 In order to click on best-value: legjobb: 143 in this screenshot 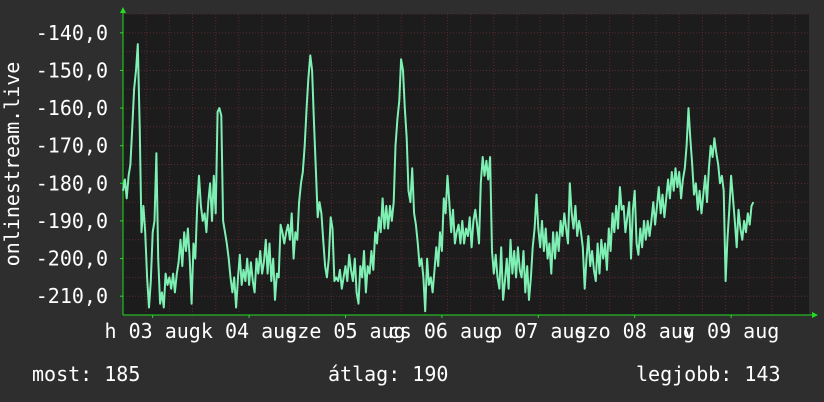, I will do `click(708, 374)`.